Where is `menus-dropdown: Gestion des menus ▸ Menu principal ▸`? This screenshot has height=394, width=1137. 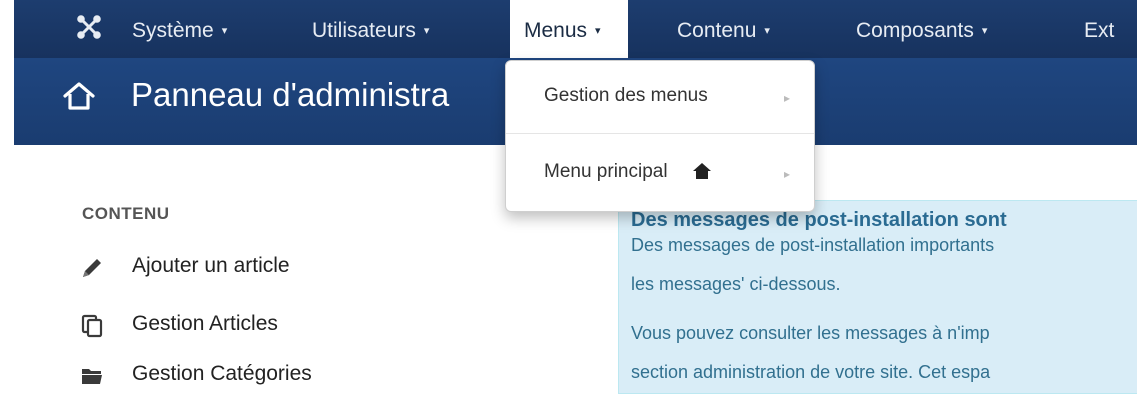 menus-dropdown: Gestion des menus ▸ Menu principal ▸ is located at coordinates (660, 136).